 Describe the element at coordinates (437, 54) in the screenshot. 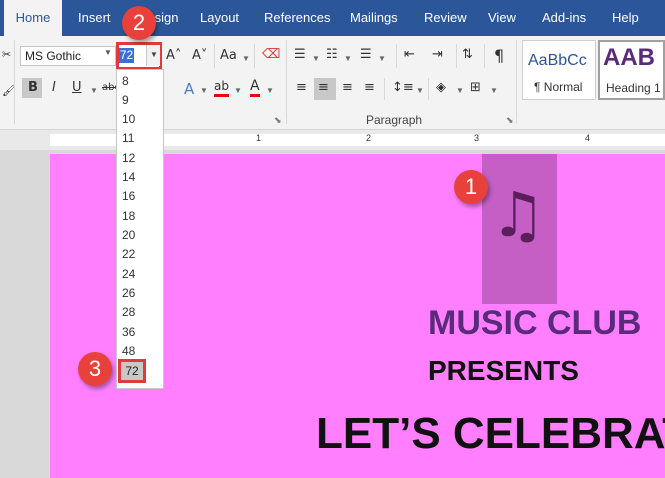

I see `increase-indent-icon: ⇥` at that location.